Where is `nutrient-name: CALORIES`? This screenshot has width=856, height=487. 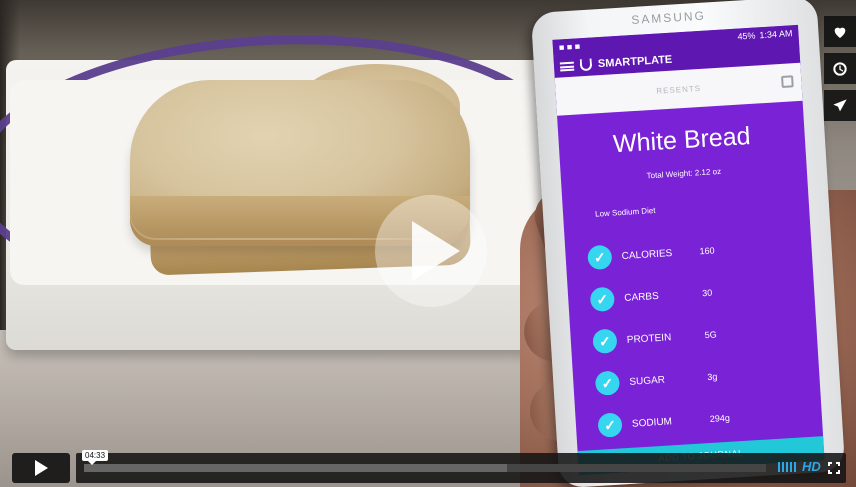
nutrient-name: CALORIES is located at coordinates (647, 254).